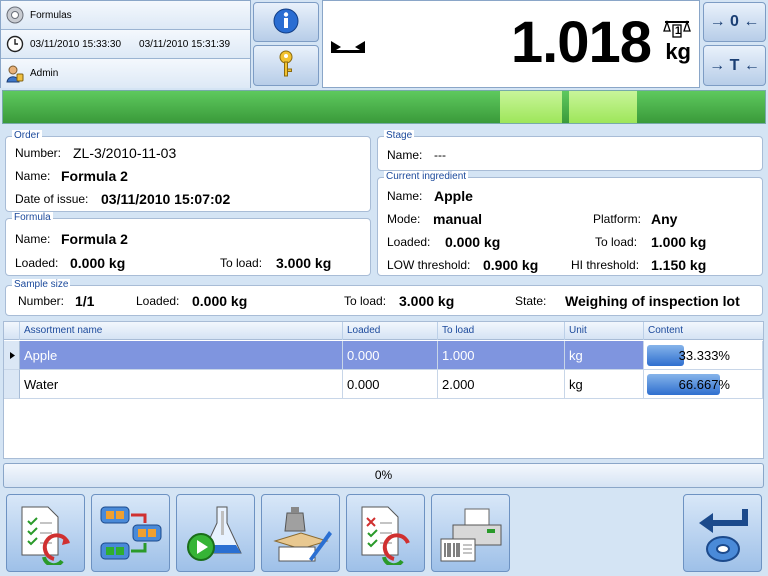 The width and height of the screenshot is (768, 576). Describe the element at coordinates (38, 153) in the screenshot. I see `order-number-label: Number:` at that location.